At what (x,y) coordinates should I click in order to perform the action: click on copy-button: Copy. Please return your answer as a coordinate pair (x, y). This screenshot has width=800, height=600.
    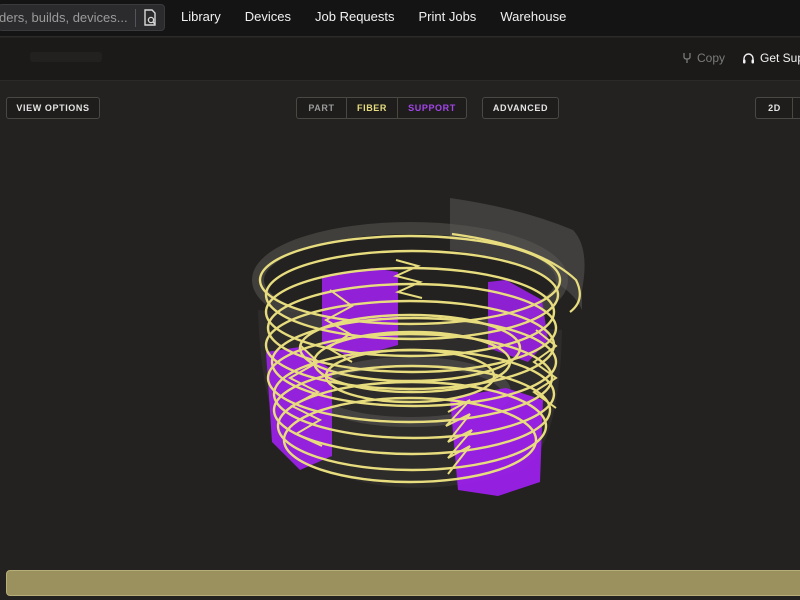
    Looking at the image, I should click on (703, 58).